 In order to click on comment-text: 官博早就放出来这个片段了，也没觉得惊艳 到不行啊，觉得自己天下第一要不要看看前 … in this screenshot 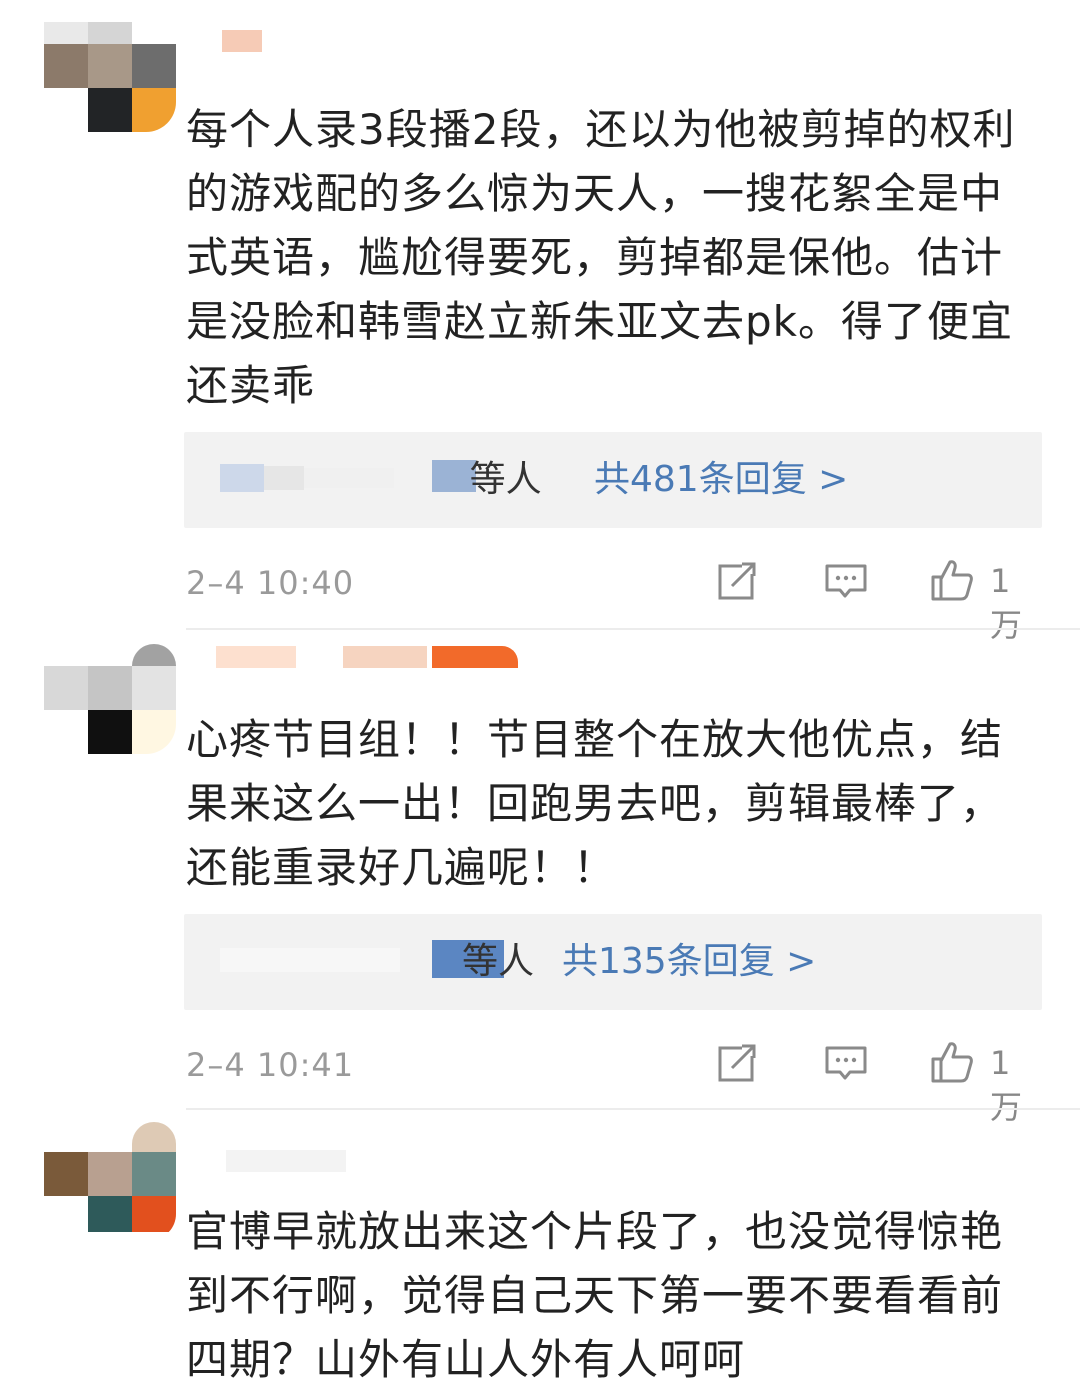, I will do `click(595, 1295)`.